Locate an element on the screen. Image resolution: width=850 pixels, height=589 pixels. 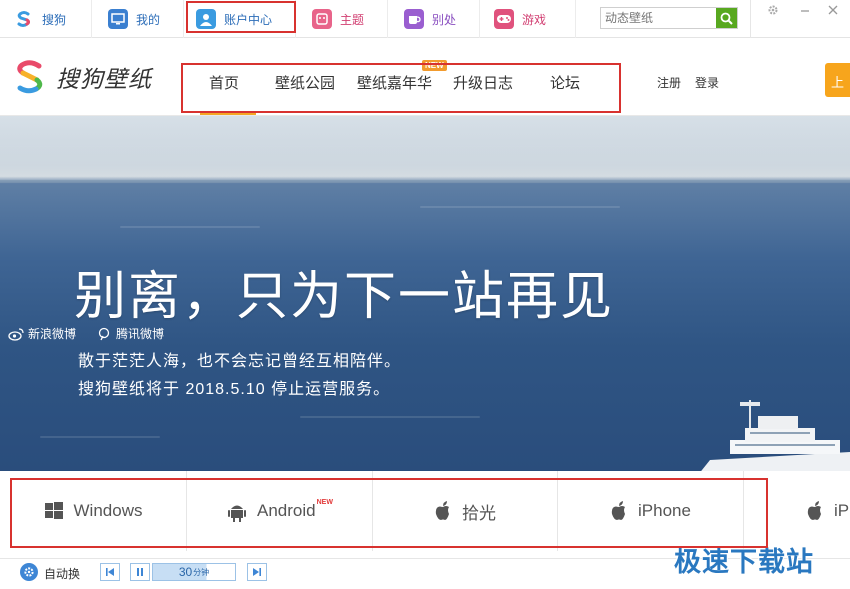
platform-iphone: iPhone is located at coordinates (651, 511).